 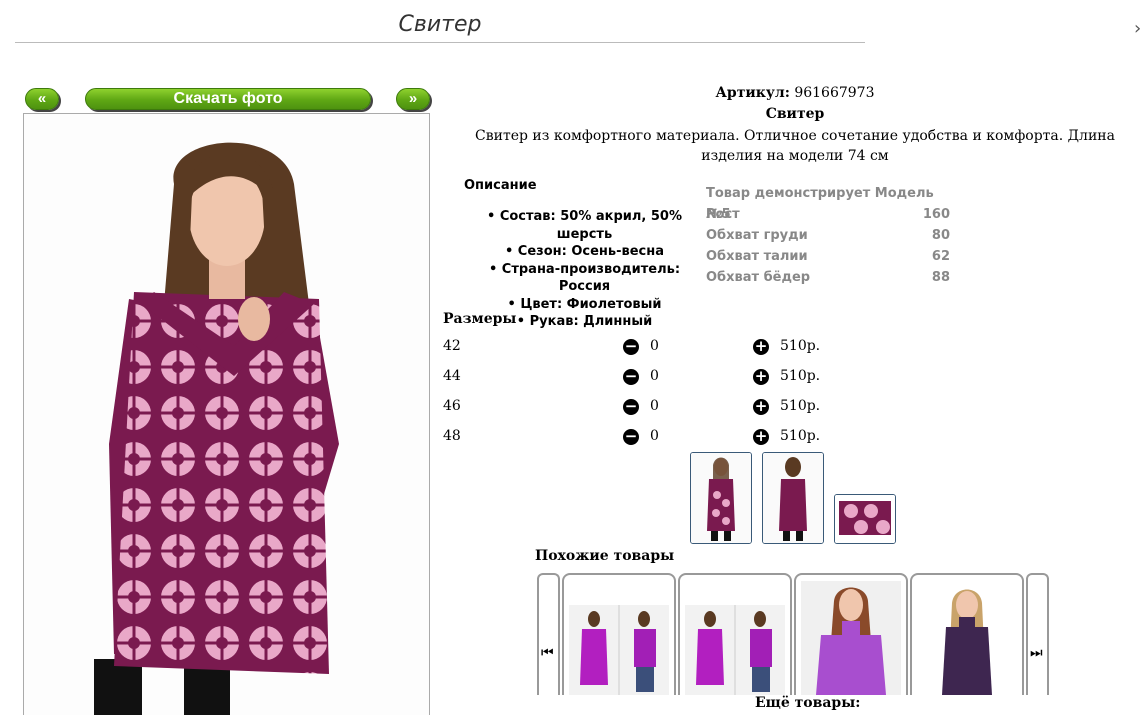 What do you see at coordinates (828, 277) in the screenshot?
I see `model-row: Обхват бёдер 88` at bounding box center [828, 277].